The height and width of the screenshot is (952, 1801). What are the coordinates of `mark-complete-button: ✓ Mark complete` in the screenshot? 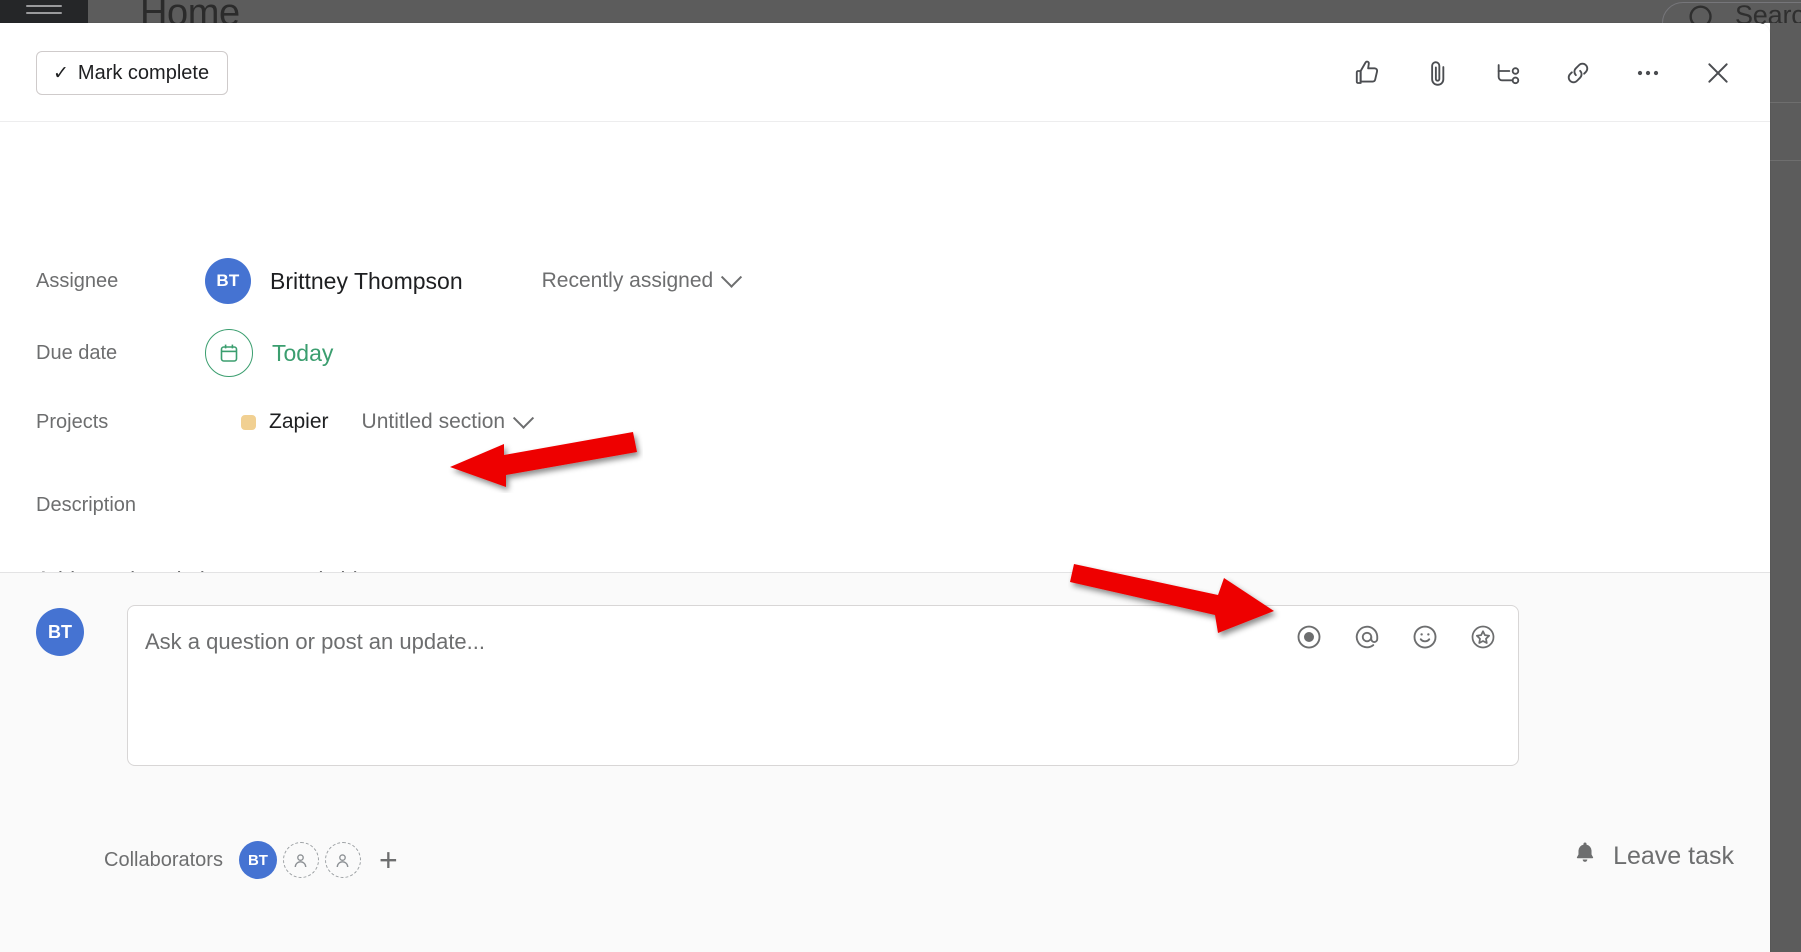 It's located at (132, 73).